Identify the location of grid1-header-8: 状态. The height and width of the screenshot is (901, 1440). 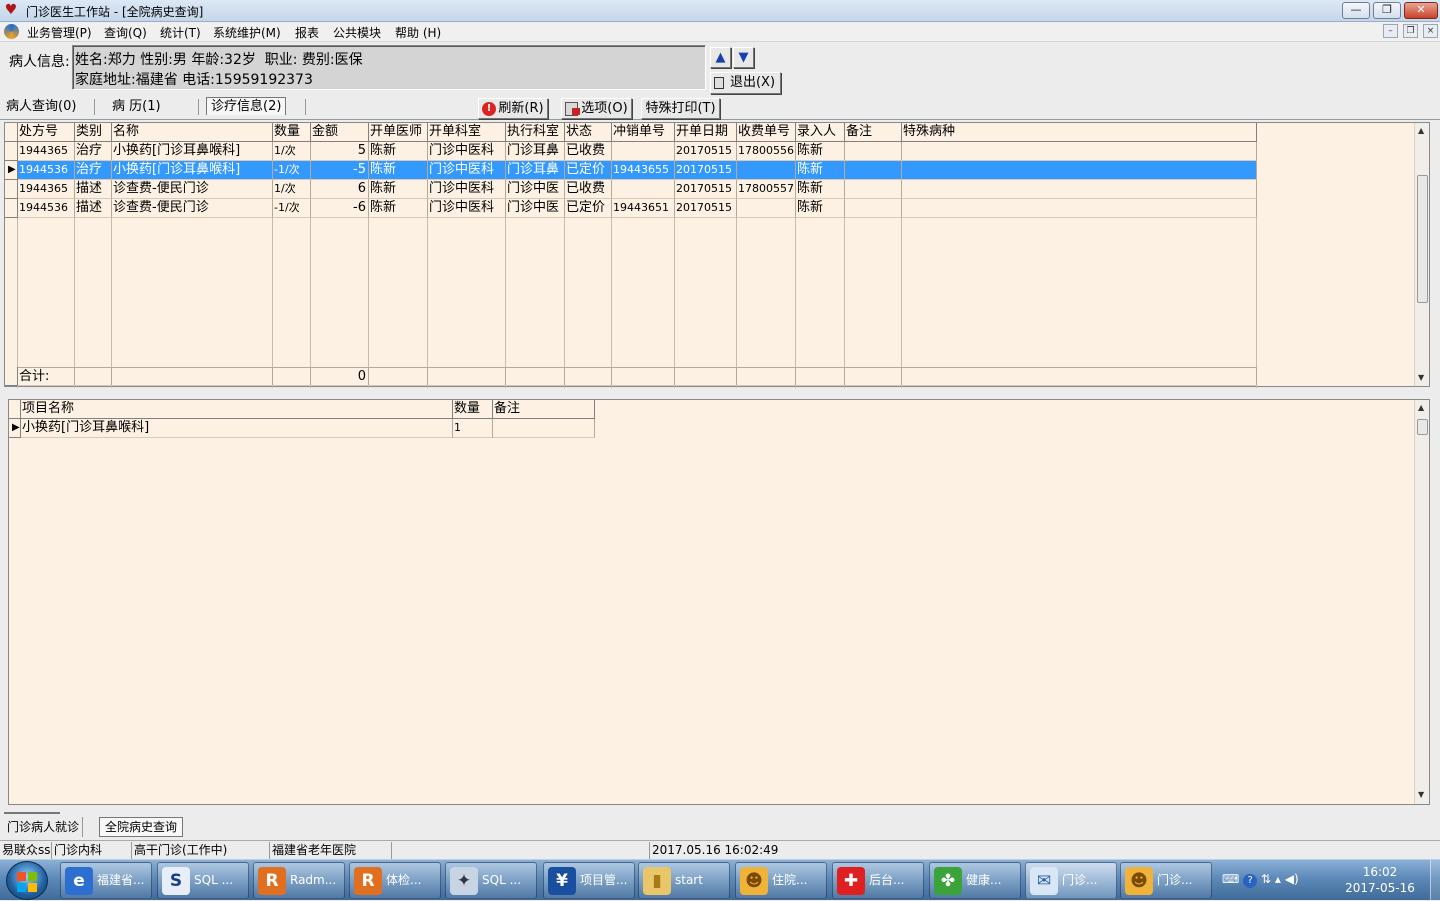
(588, 132).